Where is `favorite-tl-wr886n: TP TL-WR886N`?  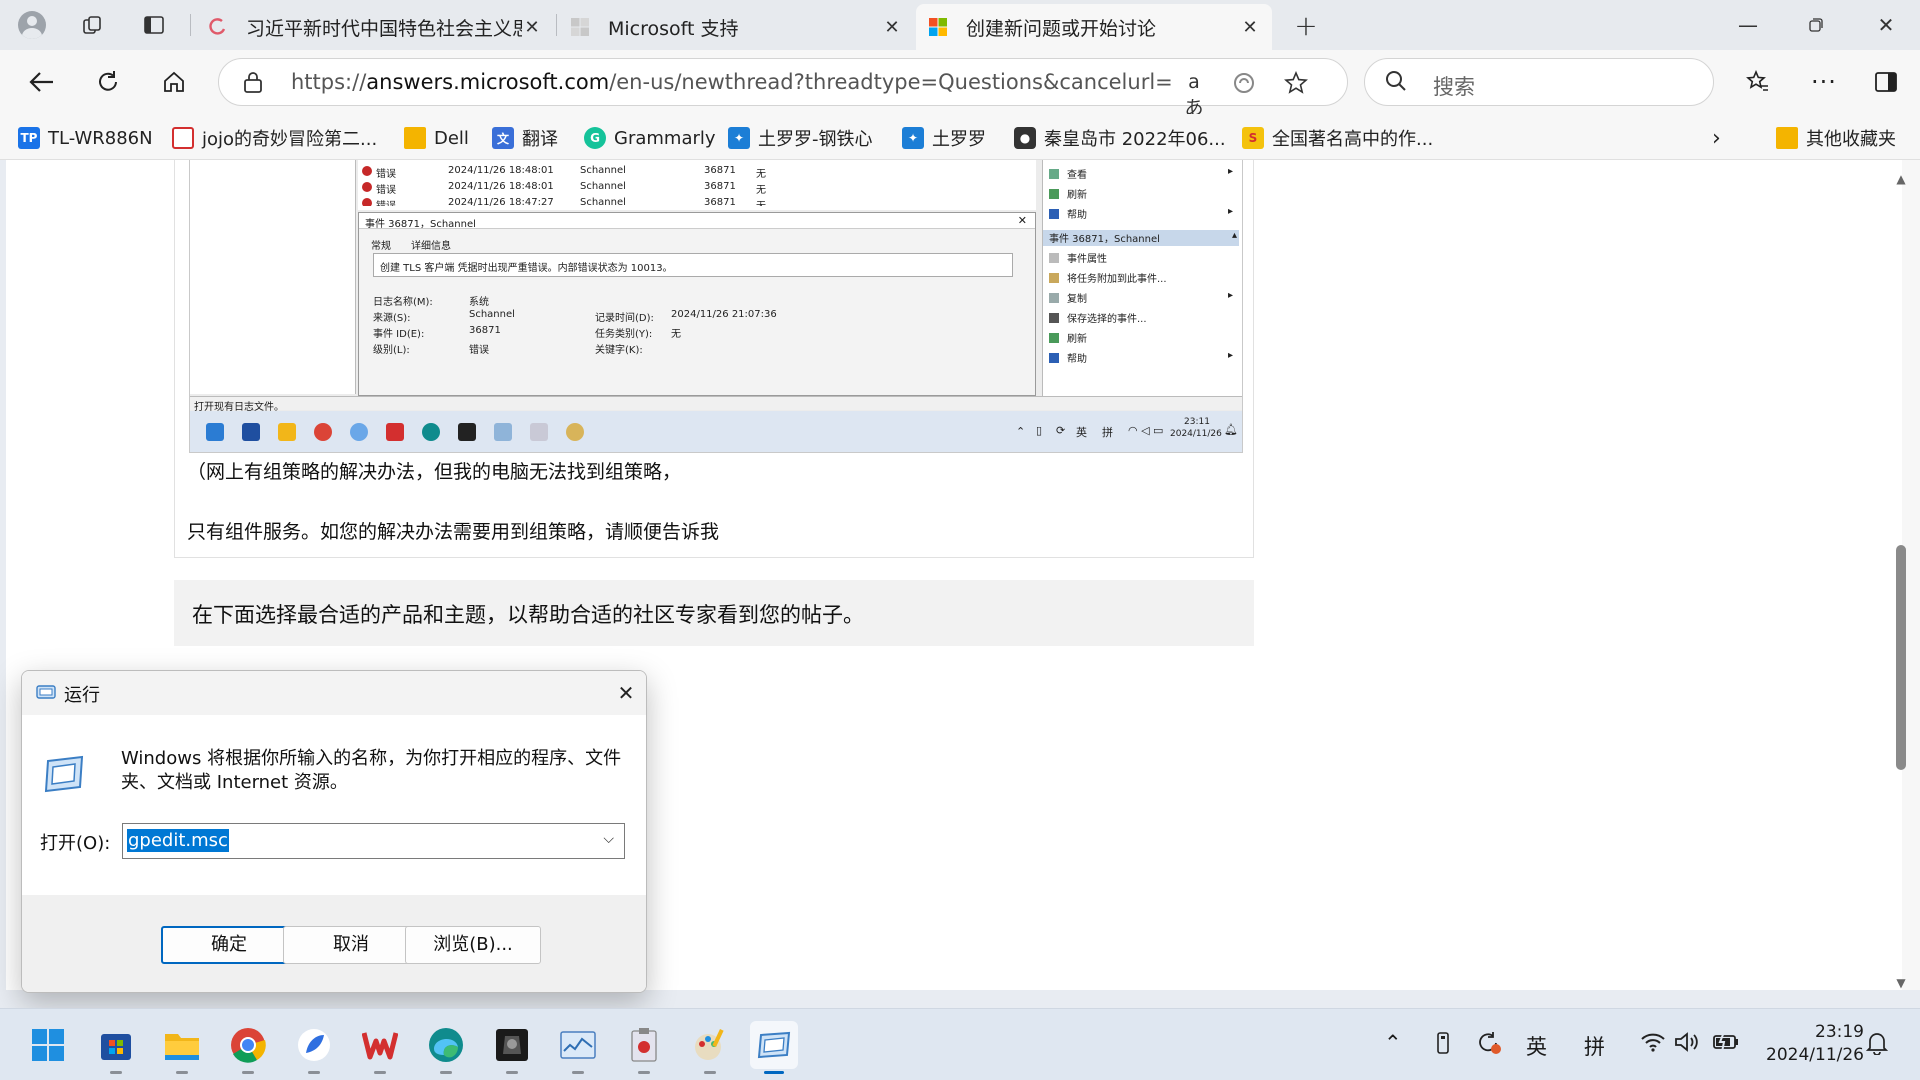
favorite-tl-wr886n: TP TL-WR886N is located at coordinates (85, 138).